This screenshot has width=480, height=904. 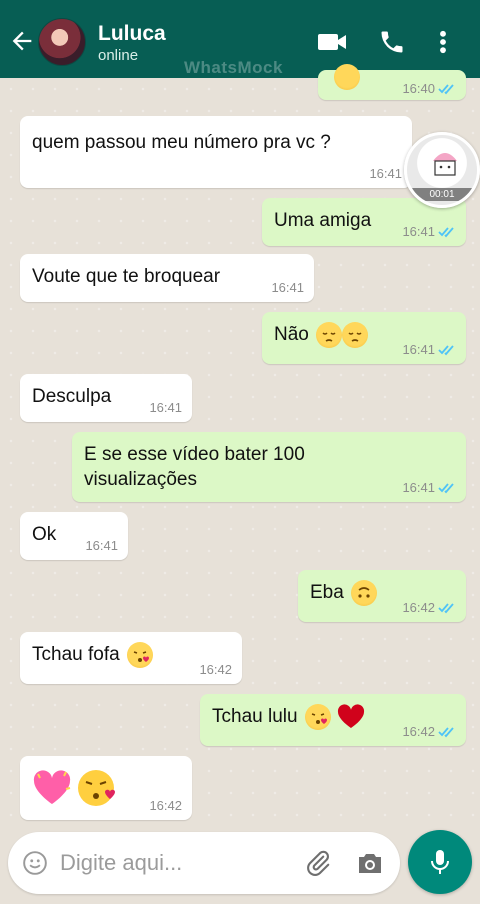 I want to click on message-text: Eba, so click(x=327, y=593).